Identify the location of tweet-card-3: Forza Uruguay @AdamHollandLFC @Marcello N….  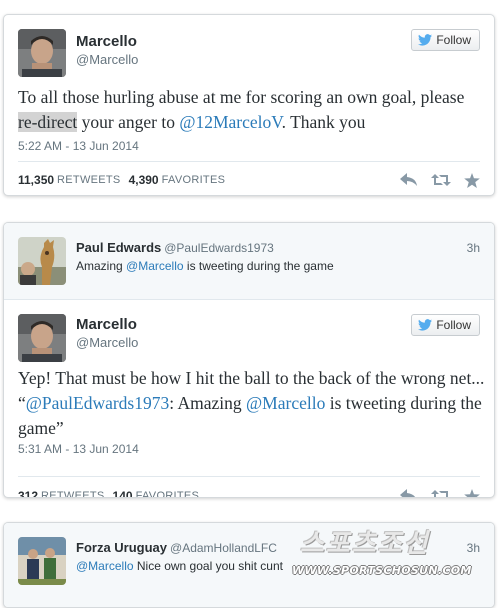
(249, 565).